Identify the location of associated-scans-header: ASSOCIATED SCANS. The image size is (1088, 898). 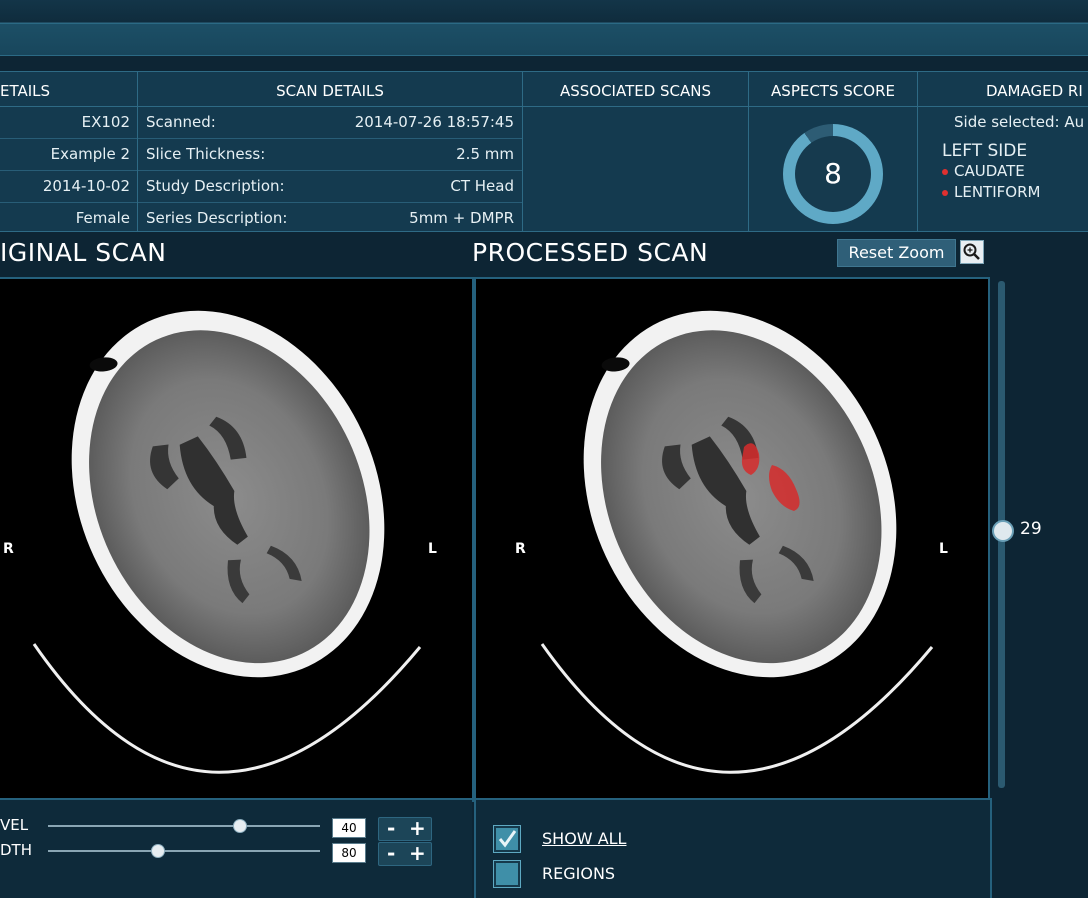
(635, 89).